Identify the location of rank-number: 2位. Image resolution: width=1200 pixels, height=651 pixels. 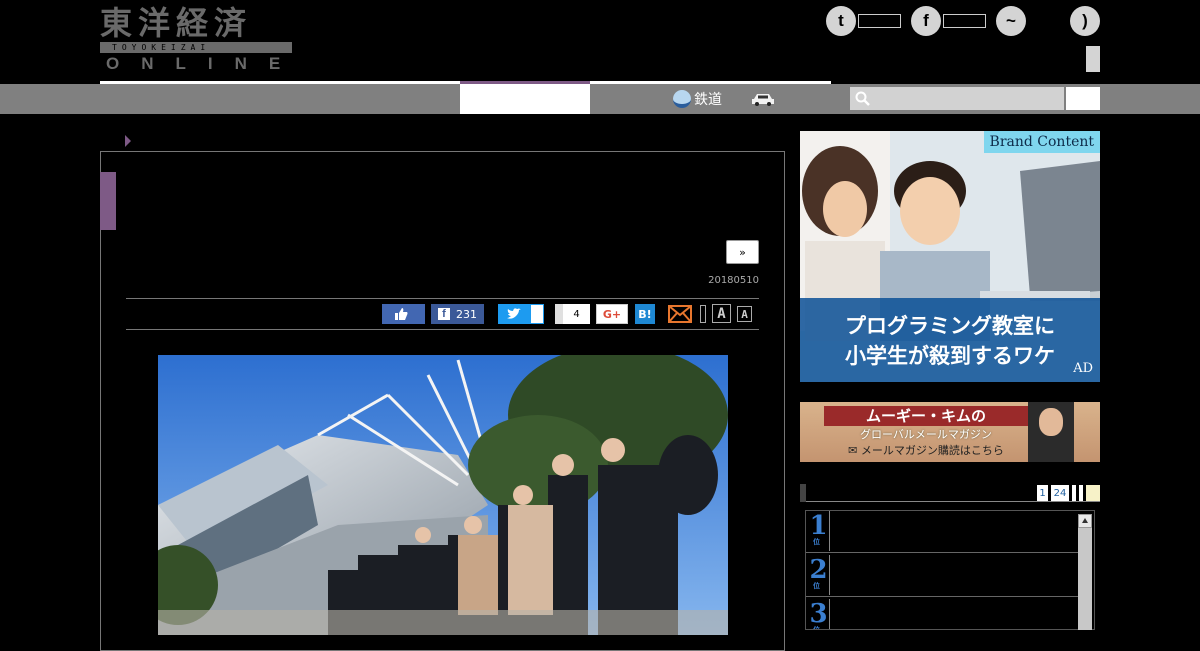
(819, 575).